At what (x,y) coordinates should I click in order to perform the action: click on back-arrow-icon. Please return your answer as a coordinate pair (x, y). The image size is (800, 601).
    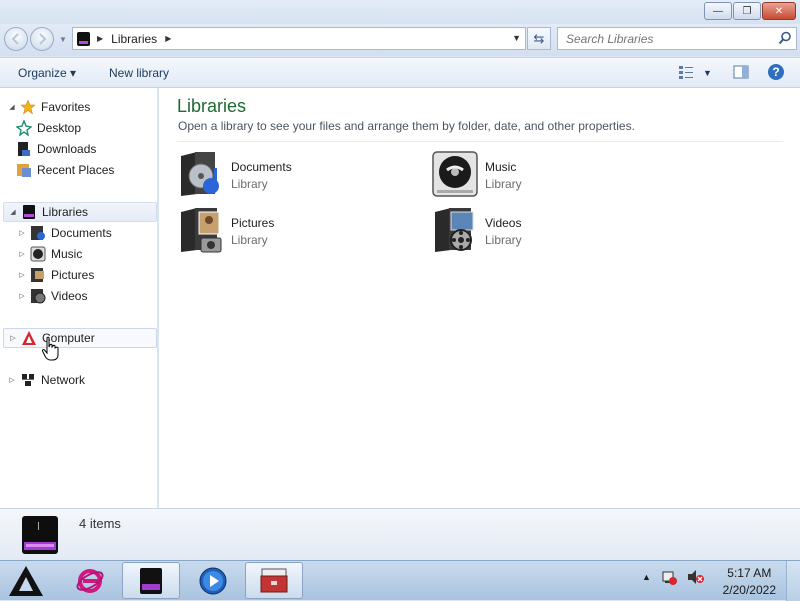
    Looking at the image, I should click on (15, 39).